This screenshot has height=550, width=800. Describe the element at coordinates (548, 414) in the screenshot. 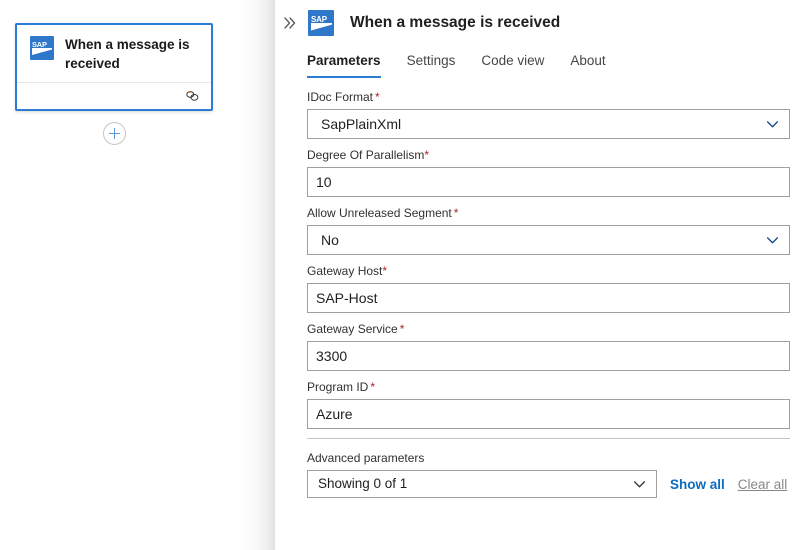

I see `program-id-input: Azure` at that location.